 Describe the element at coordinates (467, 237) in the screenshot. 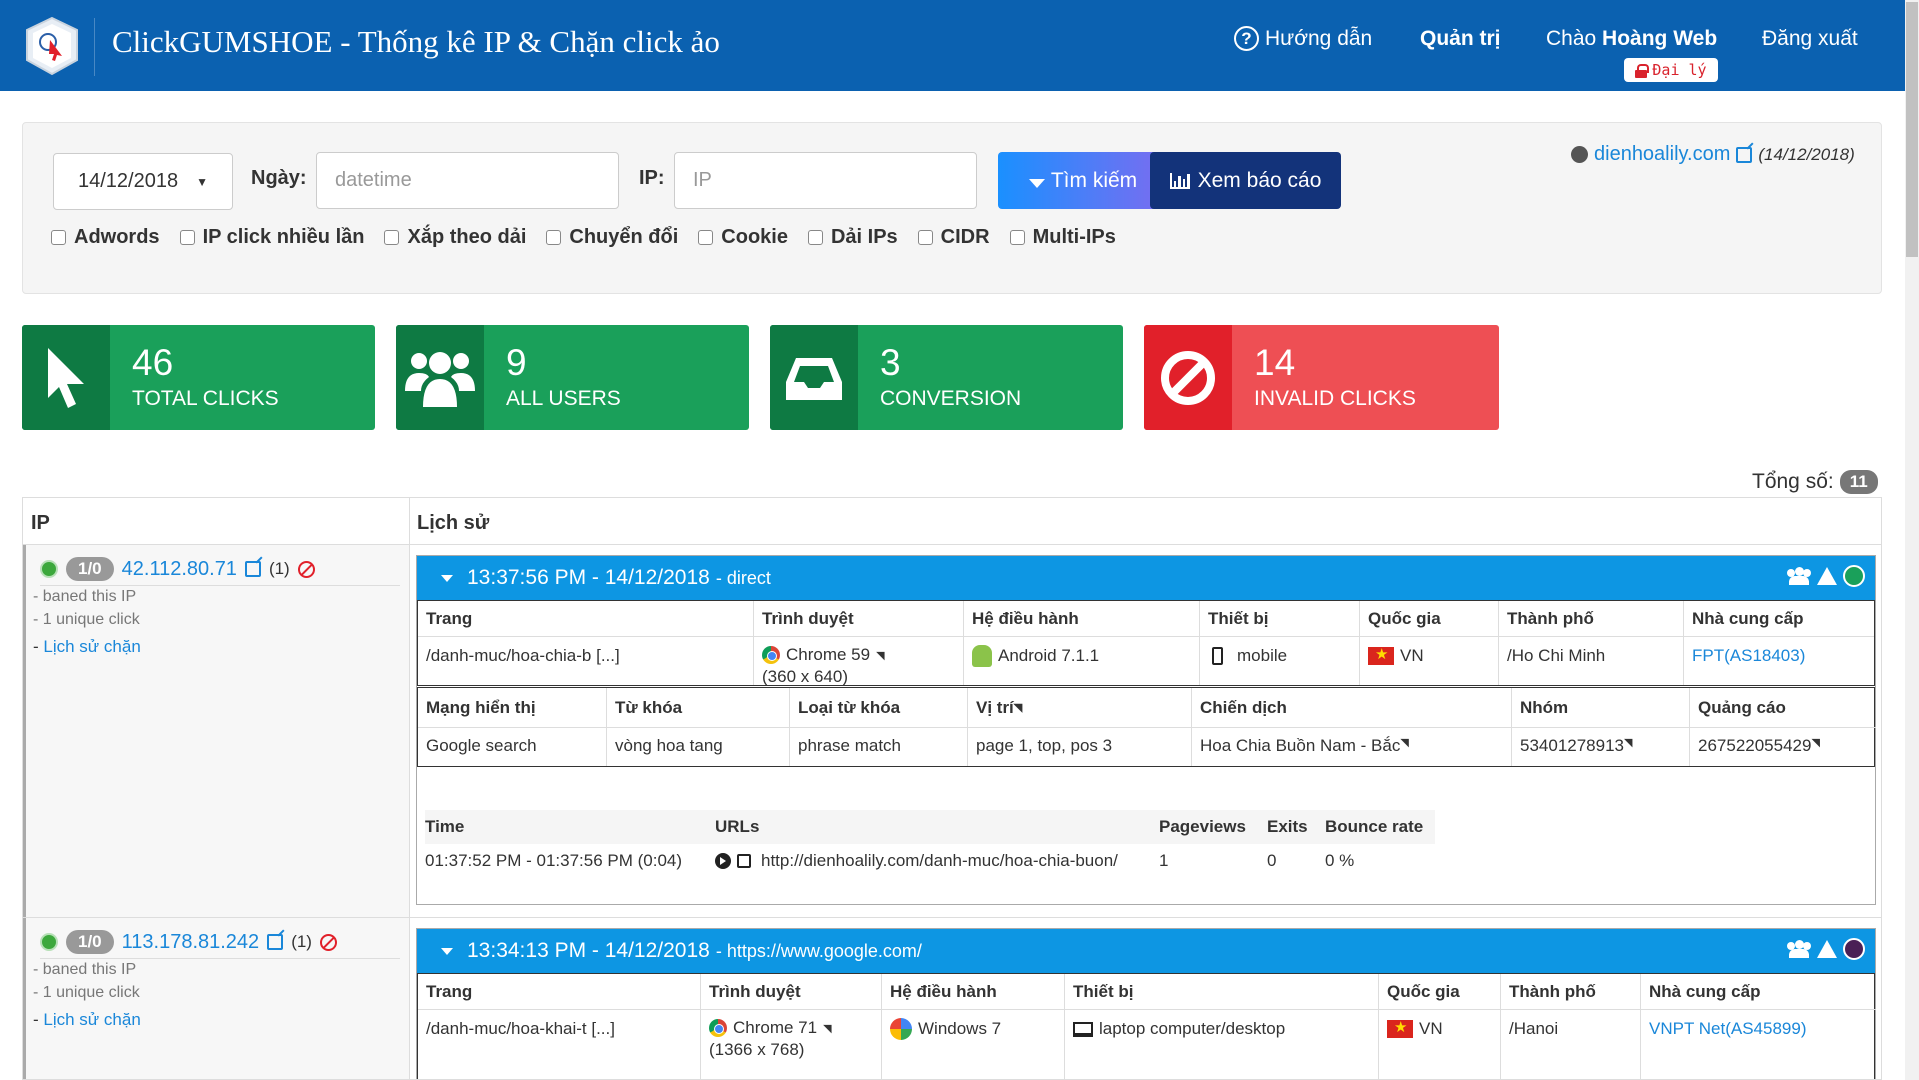

I see `checkbox-label: Xắp theo dải` at that location.